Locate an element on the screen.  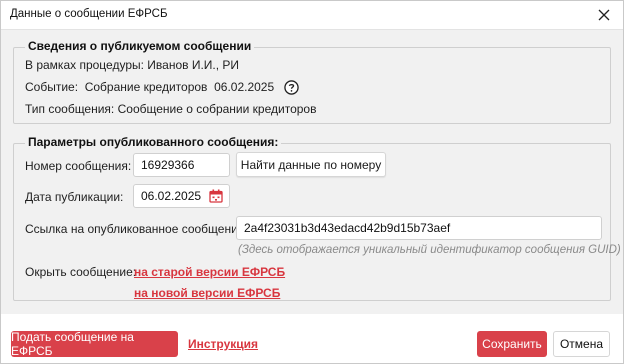
window-title: Данные о сообщении ЕФРСБ is located at coordinates (89, 14).